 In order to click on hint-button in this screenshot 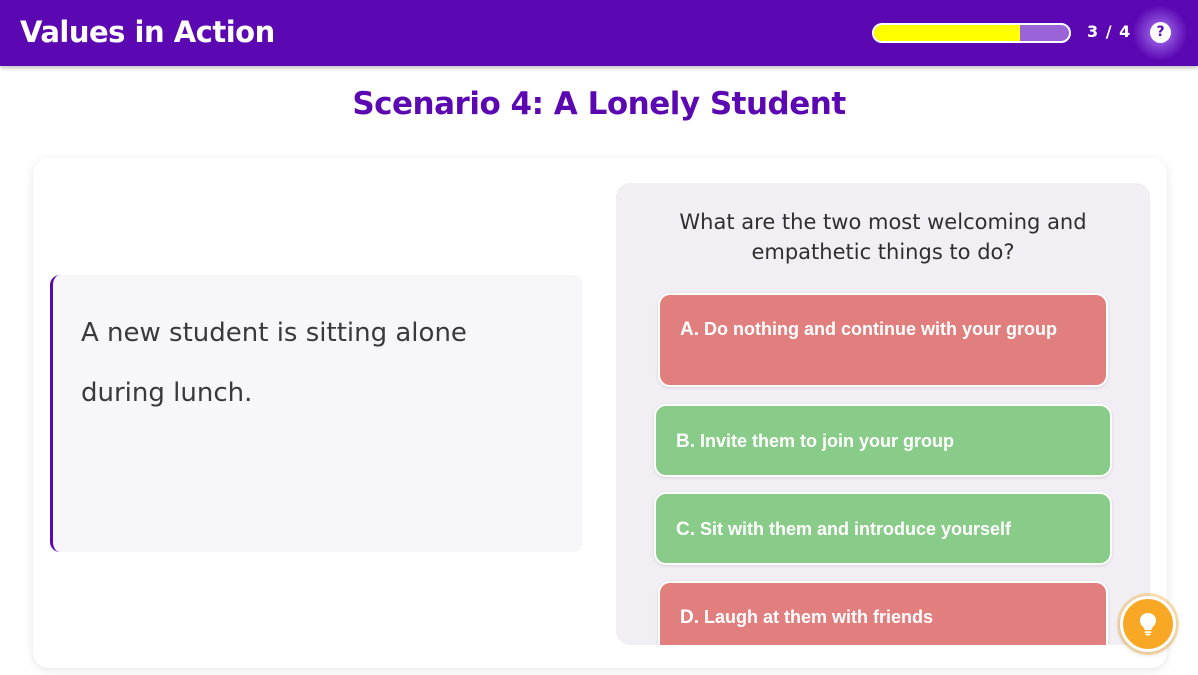, I will do `click(1148, 624)`.